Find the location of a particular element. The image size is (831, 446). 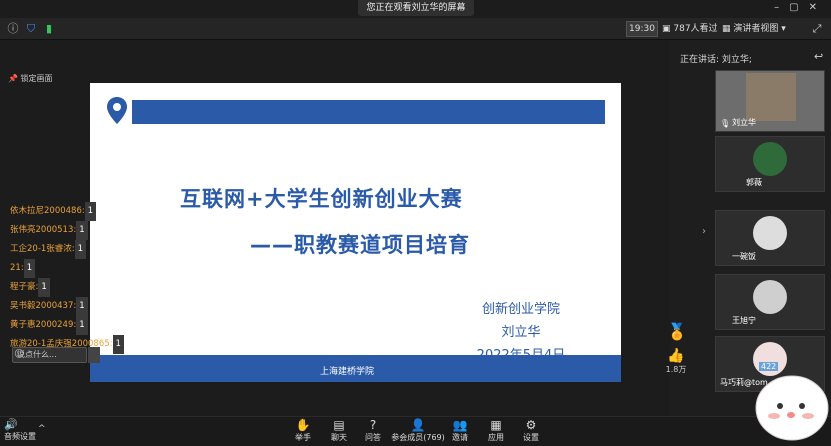

chat-sender: 张伟亮2000513: is located at coordinates (43, 230).